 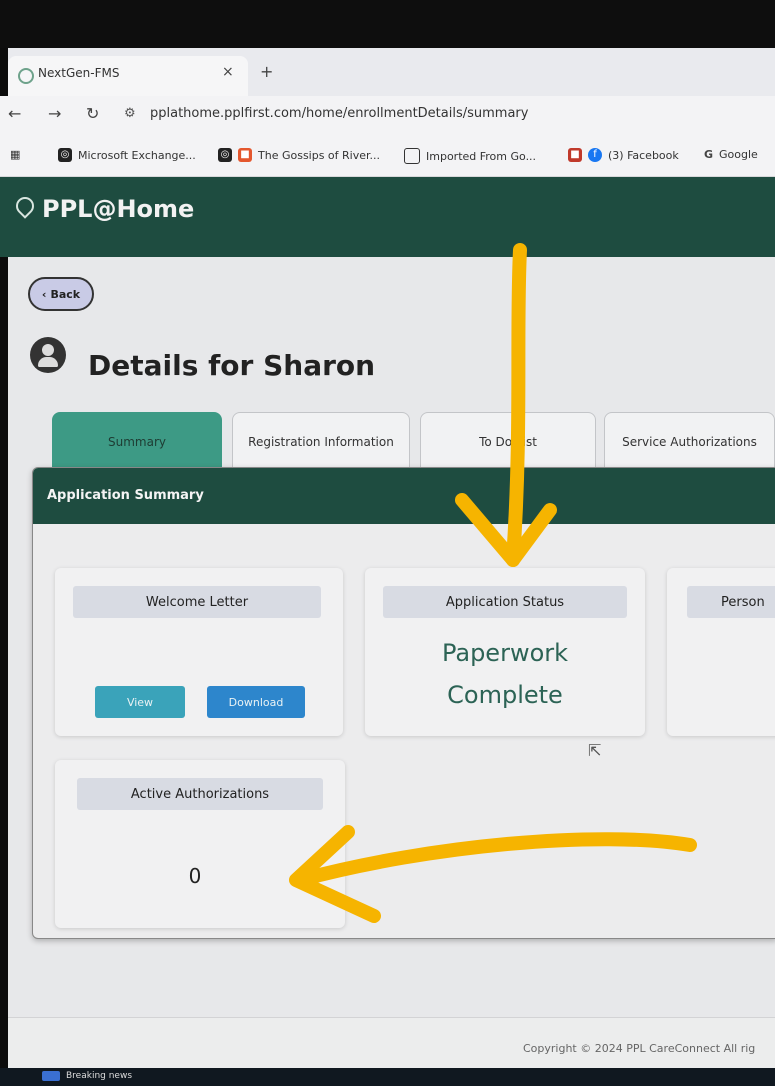 What do you see at coordinates (54, 113) in the screenshot?
I see `forward-arrow-icon: →` at bounding box center [54, 113].